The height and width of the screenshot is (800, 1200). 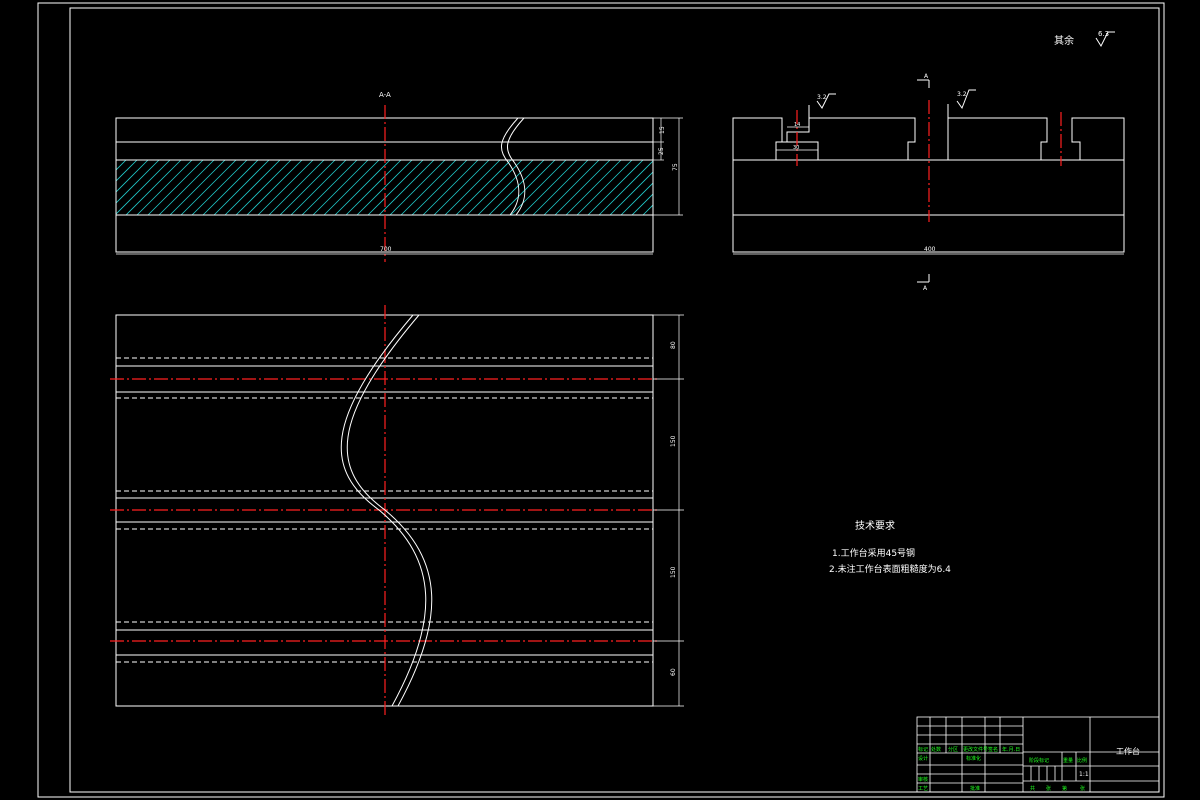 What do you see at coordinates (673, 672) in the screenshot?
I see `svg-text: 60` at bounding box center [673, 672].